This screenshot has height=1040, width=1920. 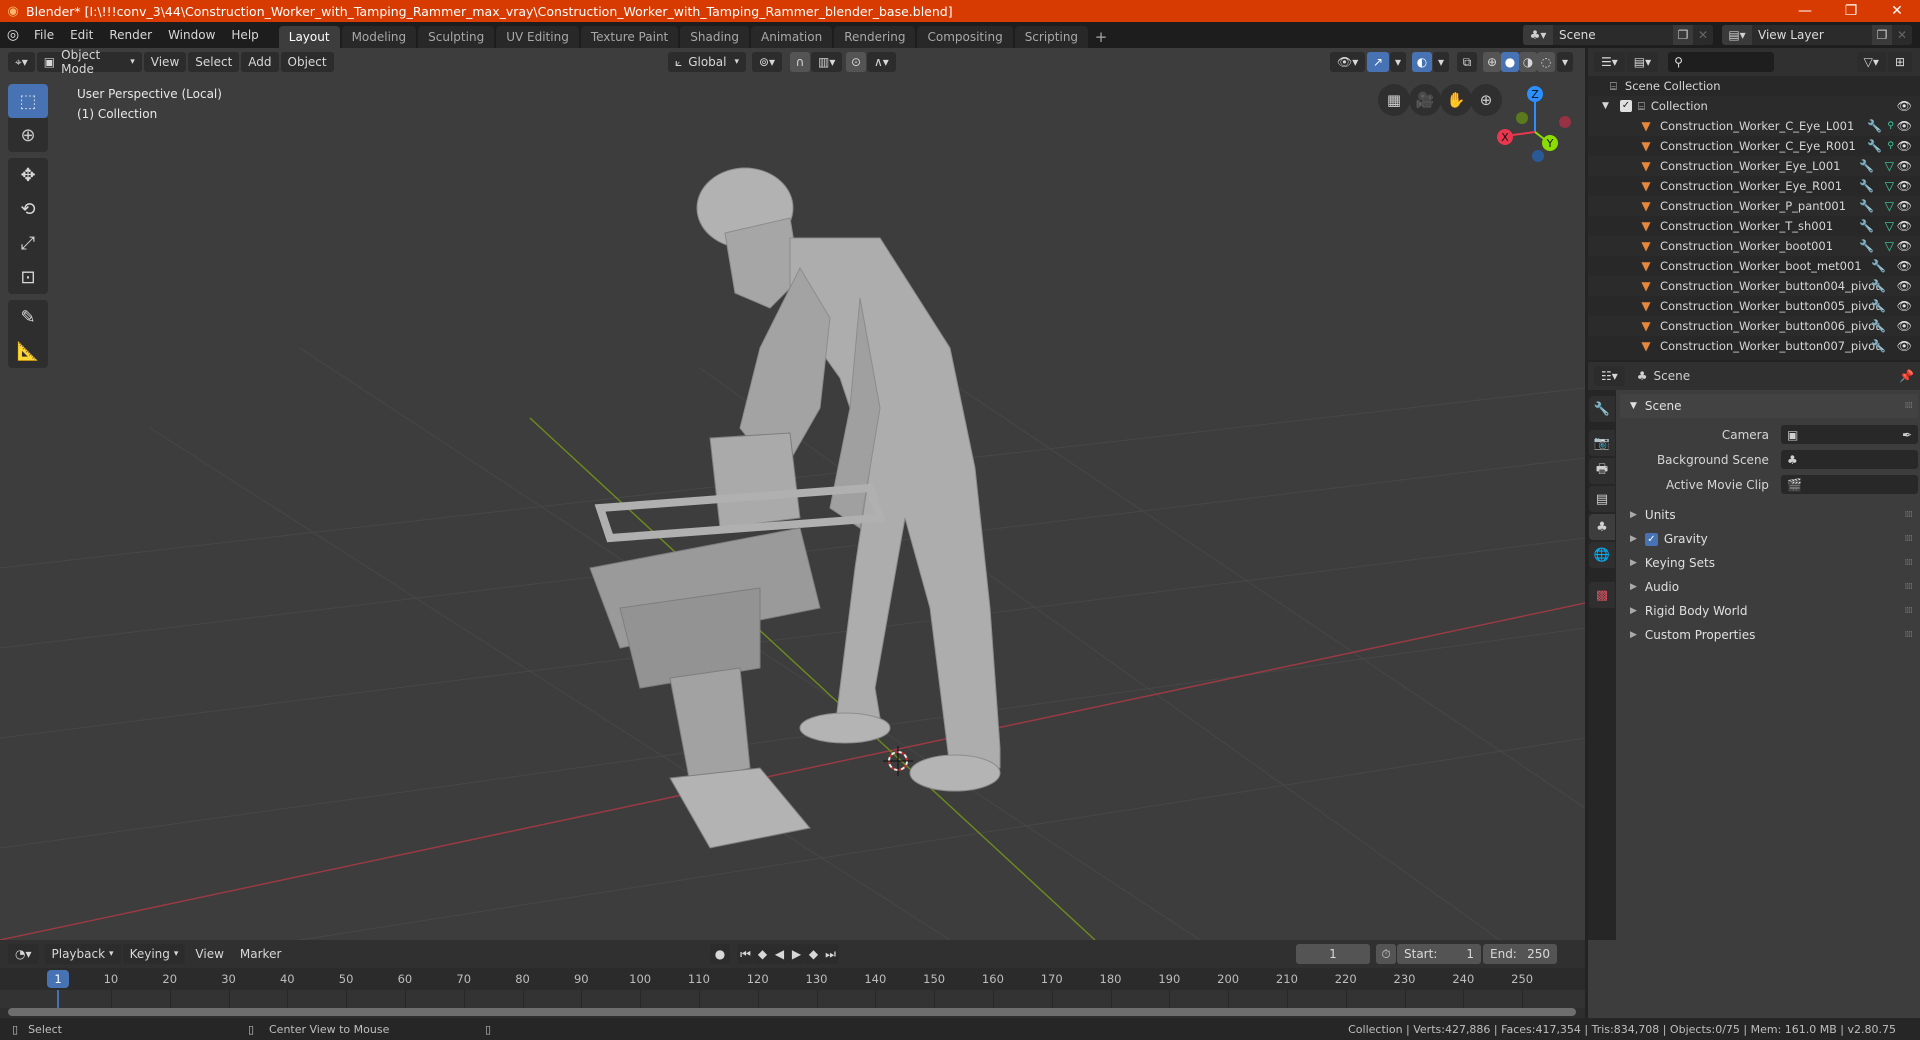 I want to click on tab-rendering: Rendering, so click(x=875, y=37).